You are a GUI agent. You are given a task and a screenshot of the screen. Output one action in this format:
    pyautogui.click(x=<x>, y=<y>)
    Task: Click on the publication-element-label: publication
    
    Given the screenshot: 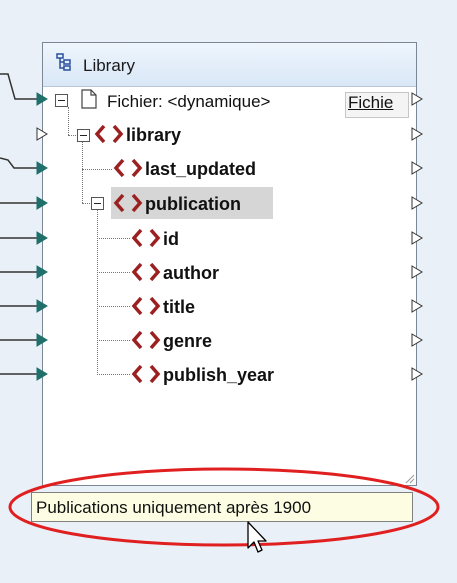 What is the action you would take?
    pyautogui.click(x=193, y=204)
    